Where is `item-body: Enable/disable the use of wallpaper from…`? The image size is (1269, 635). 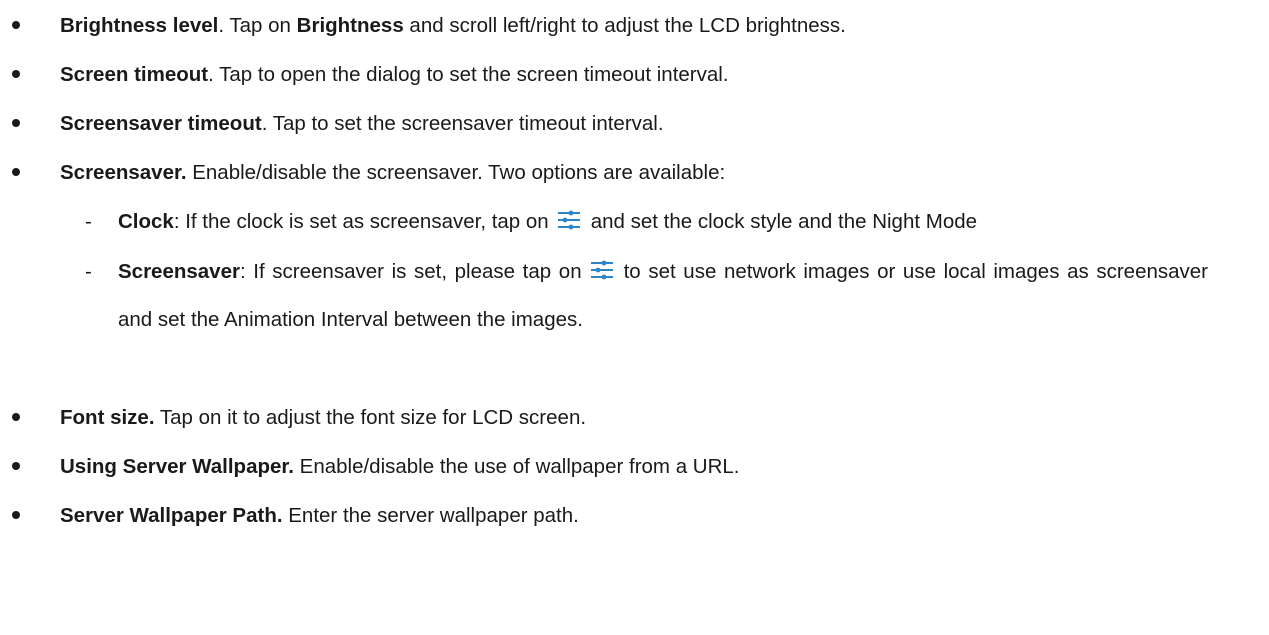 item-body: Enable/disable the use of wallpaper from… is located at coordinates (516, 466).